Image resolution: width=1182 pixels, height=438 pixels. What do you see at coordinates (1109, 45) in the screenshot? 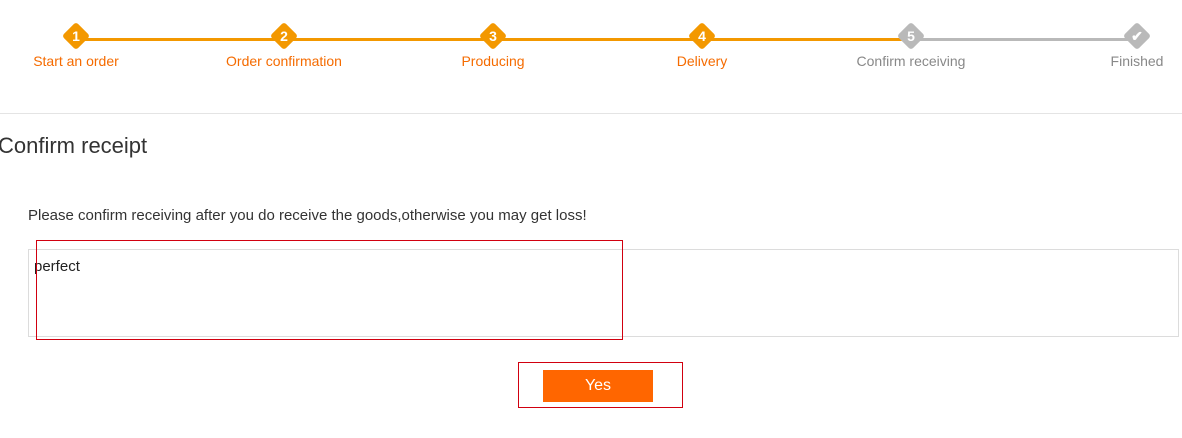
I see `step-finished: ✔ Finished` at bounding box center [1109, 45].